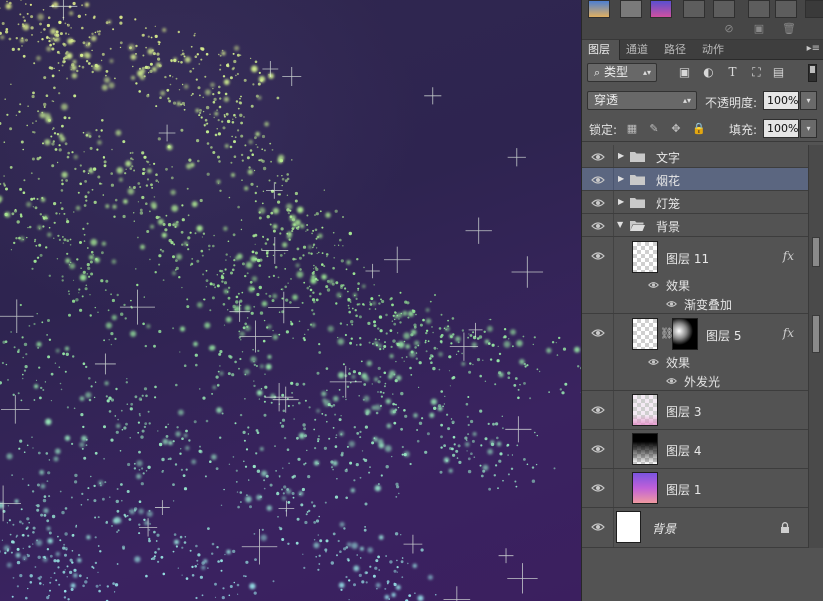  I want to click on shape-filter-icon: ⛶, so click(756, 72).